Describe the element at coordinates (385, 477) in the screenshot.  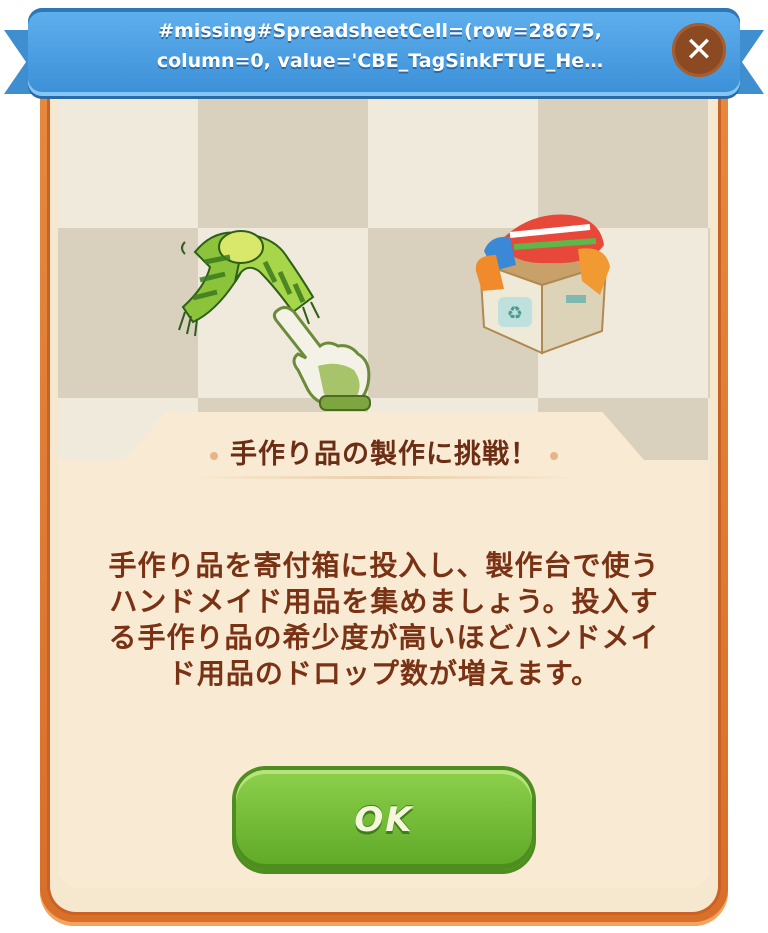
I see `heading-divider` at that location.